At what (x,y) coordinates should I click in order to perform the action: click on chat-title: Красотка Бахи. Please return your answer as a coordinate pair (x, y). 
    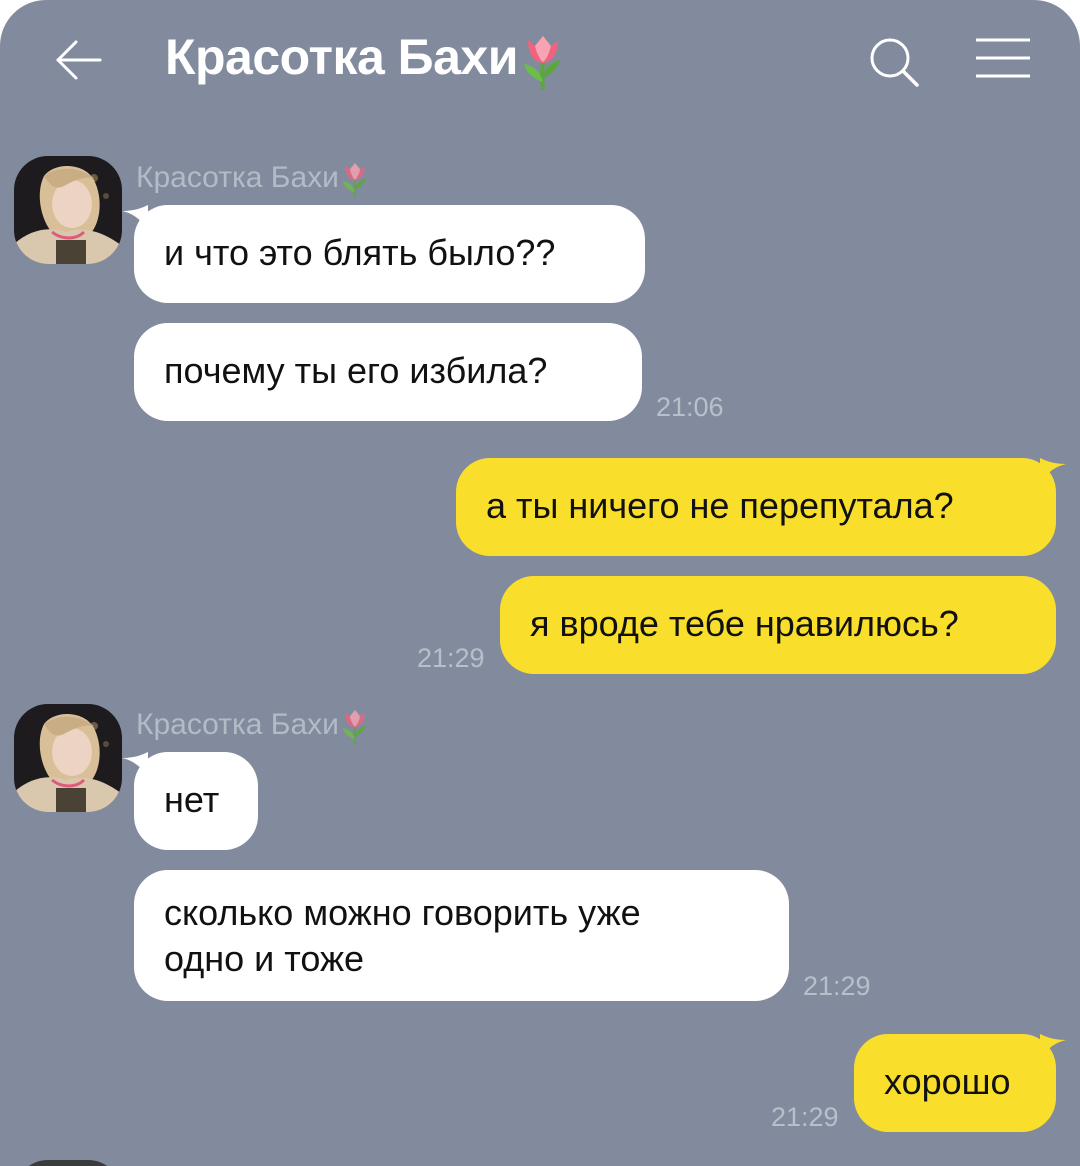
    Looking at the image, I should click on (366, 59).